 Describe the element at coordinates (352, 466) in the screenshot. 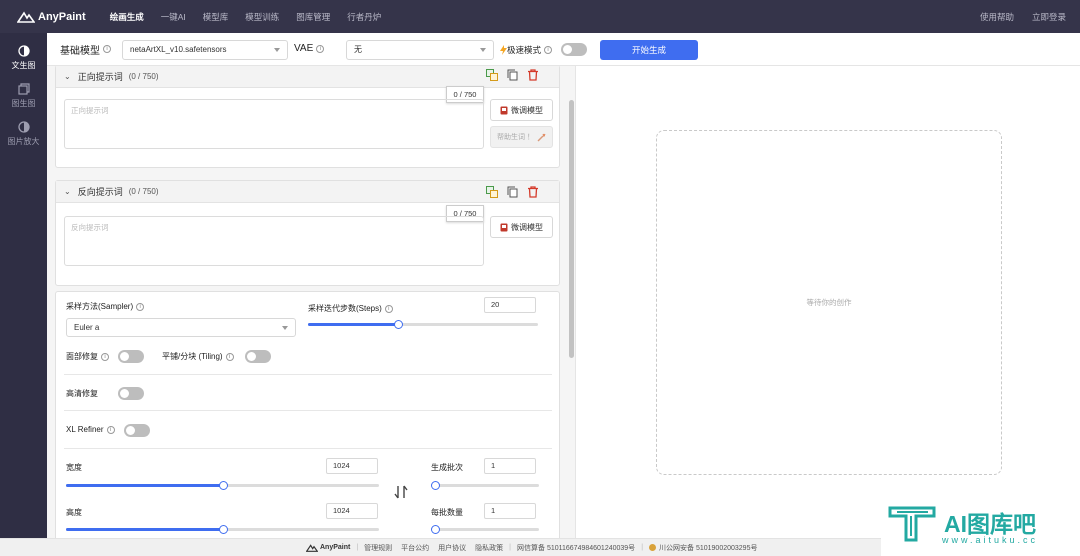

I see `width-input: 1024` at that location.